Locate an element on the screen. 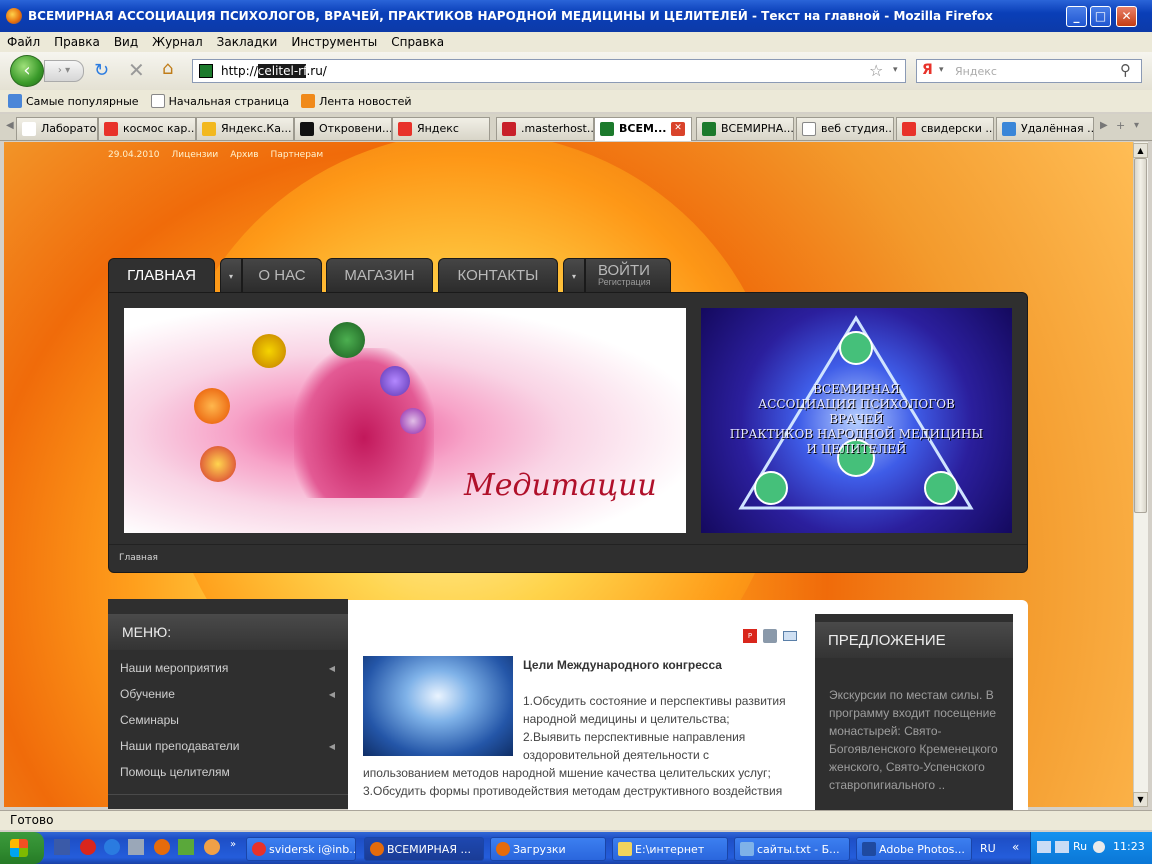 The width and height of the screenshot is (1152, 864). scrollbar-thumb is located at coordinates (1140, 335).